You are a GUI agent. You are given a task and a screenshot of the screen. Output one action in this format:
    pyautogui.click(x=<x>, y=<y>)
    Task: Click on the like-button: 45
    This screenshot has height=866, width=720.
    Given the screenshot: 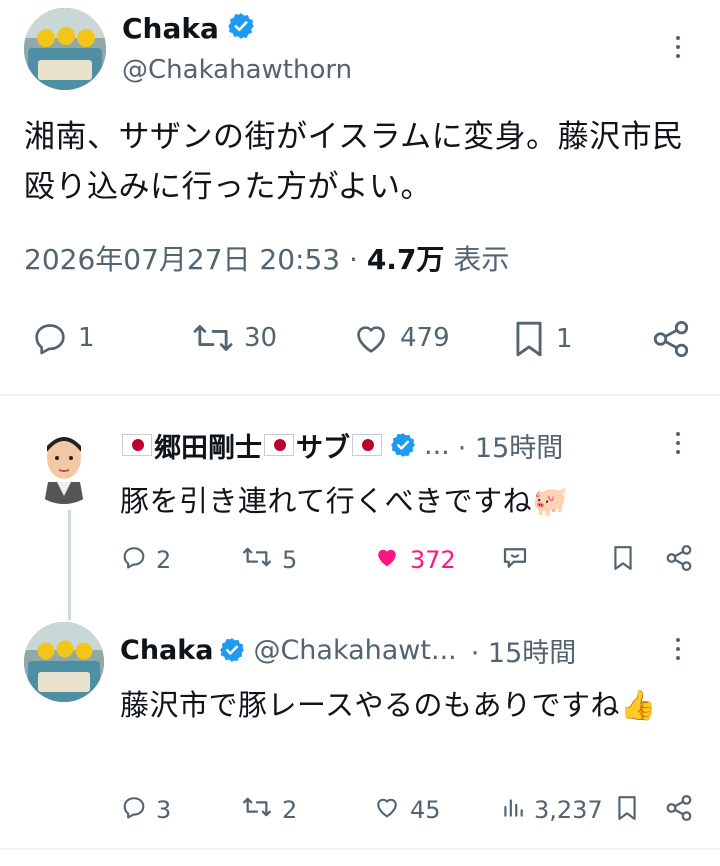 What is the action you would take?
    pyautogui.click(x=406, y=810)
    